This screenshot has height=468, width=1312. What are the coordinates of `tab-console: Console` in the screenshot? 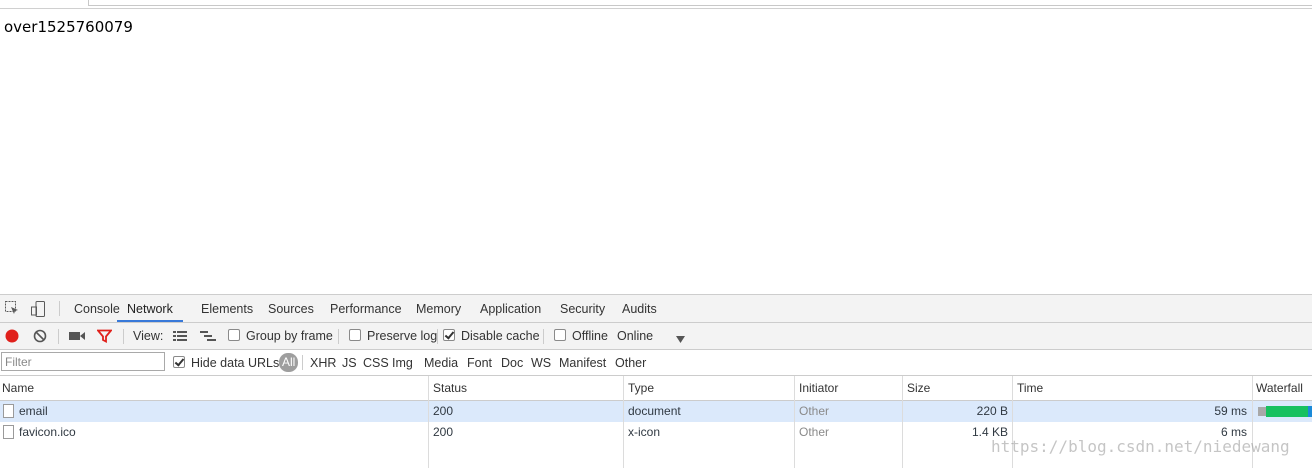 It's located at (97, 308).